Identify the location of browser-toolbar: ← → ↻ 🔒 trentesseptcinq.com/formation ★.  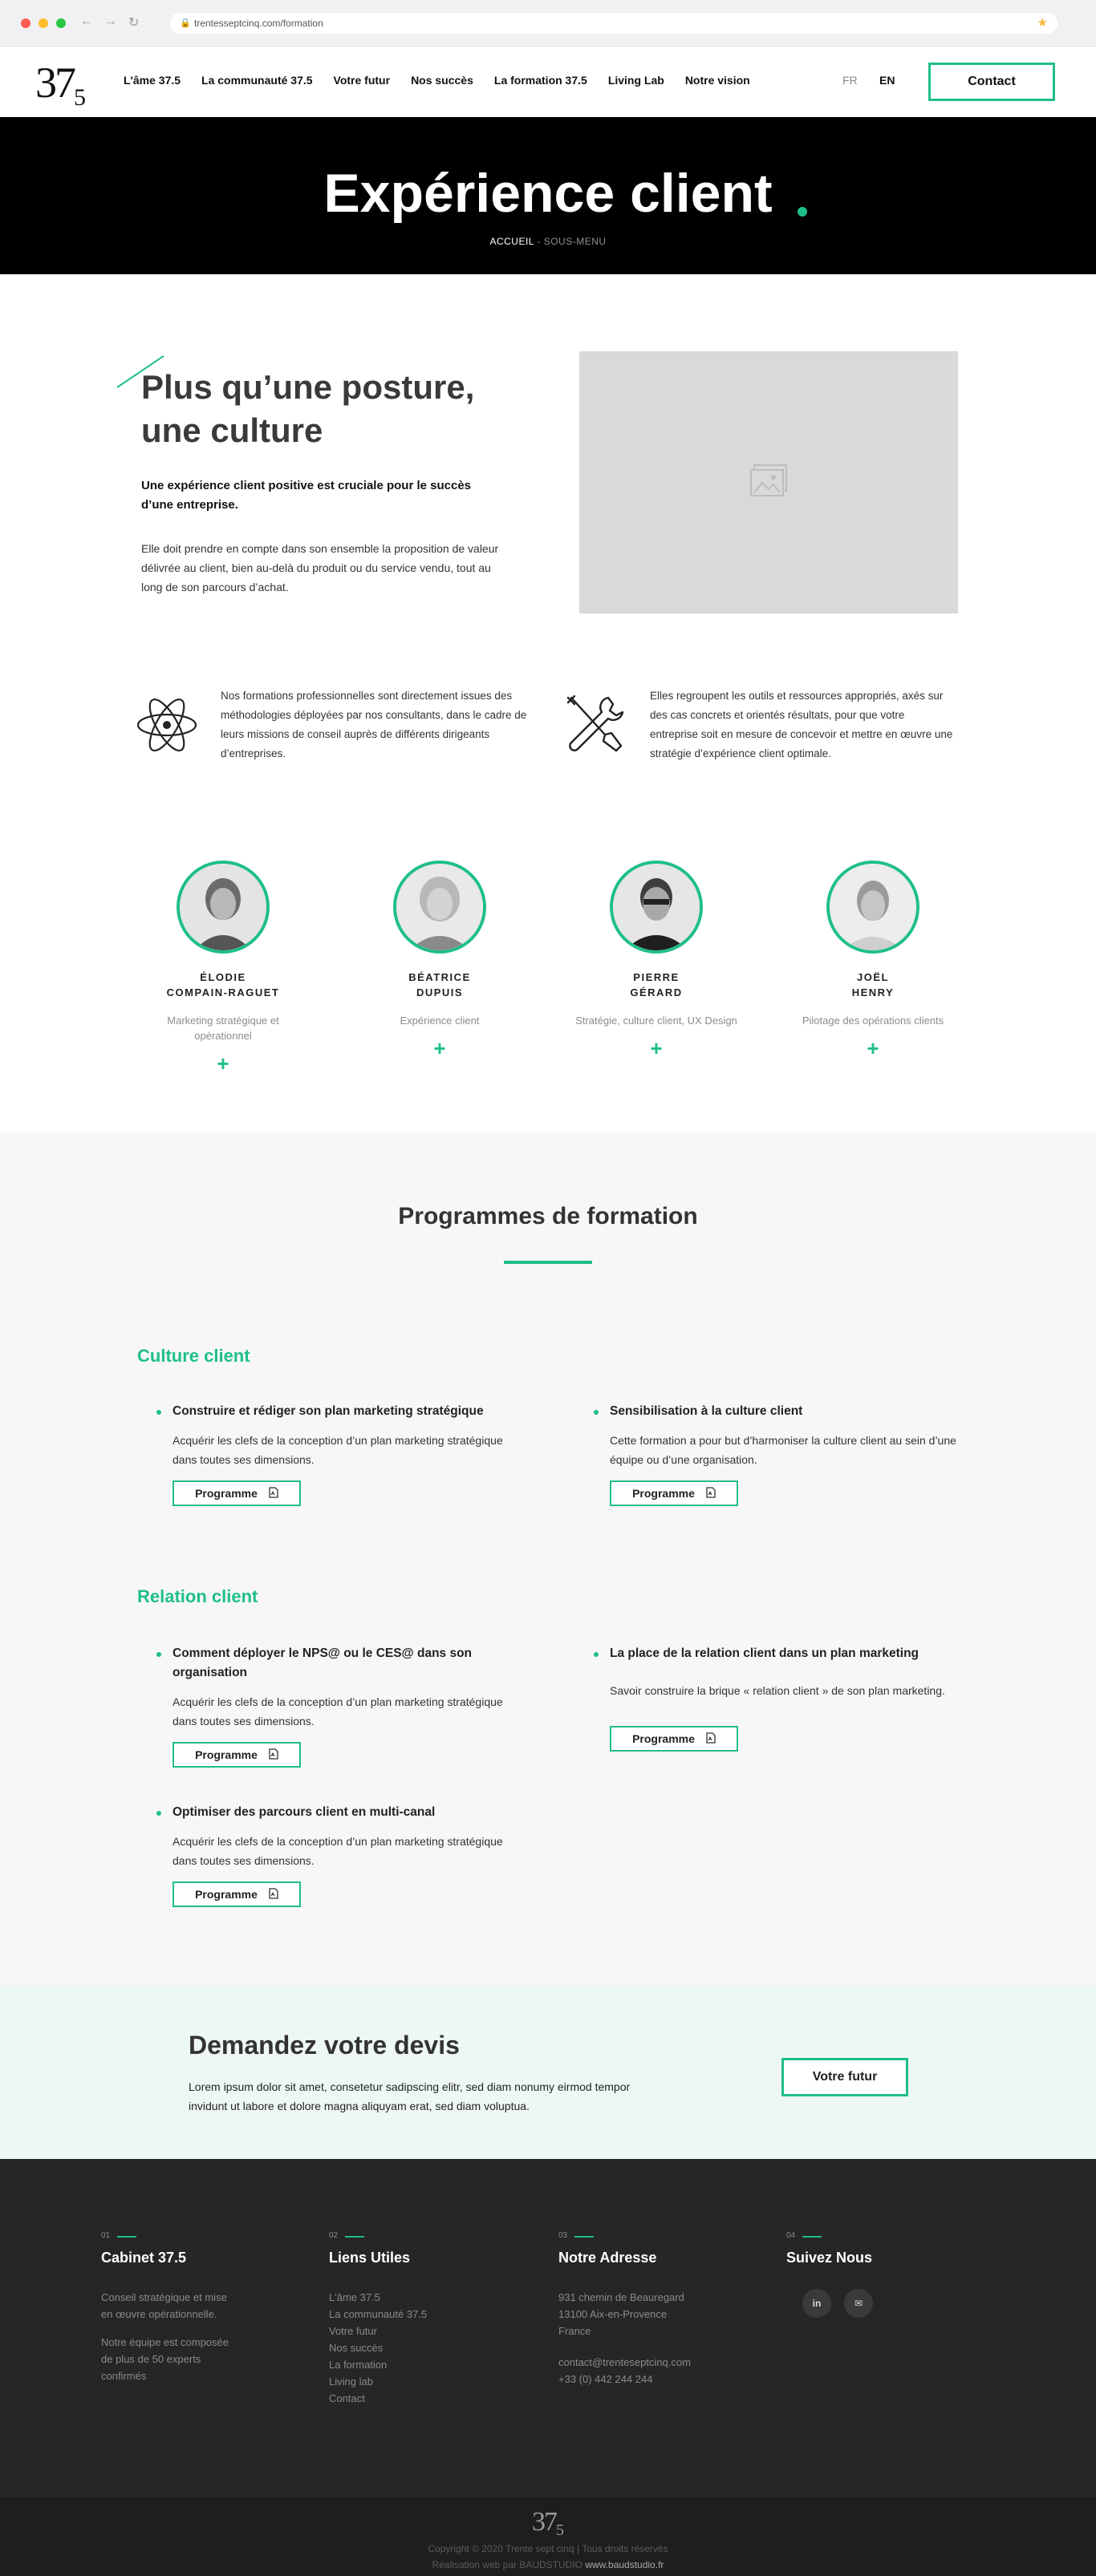
(548, 23).